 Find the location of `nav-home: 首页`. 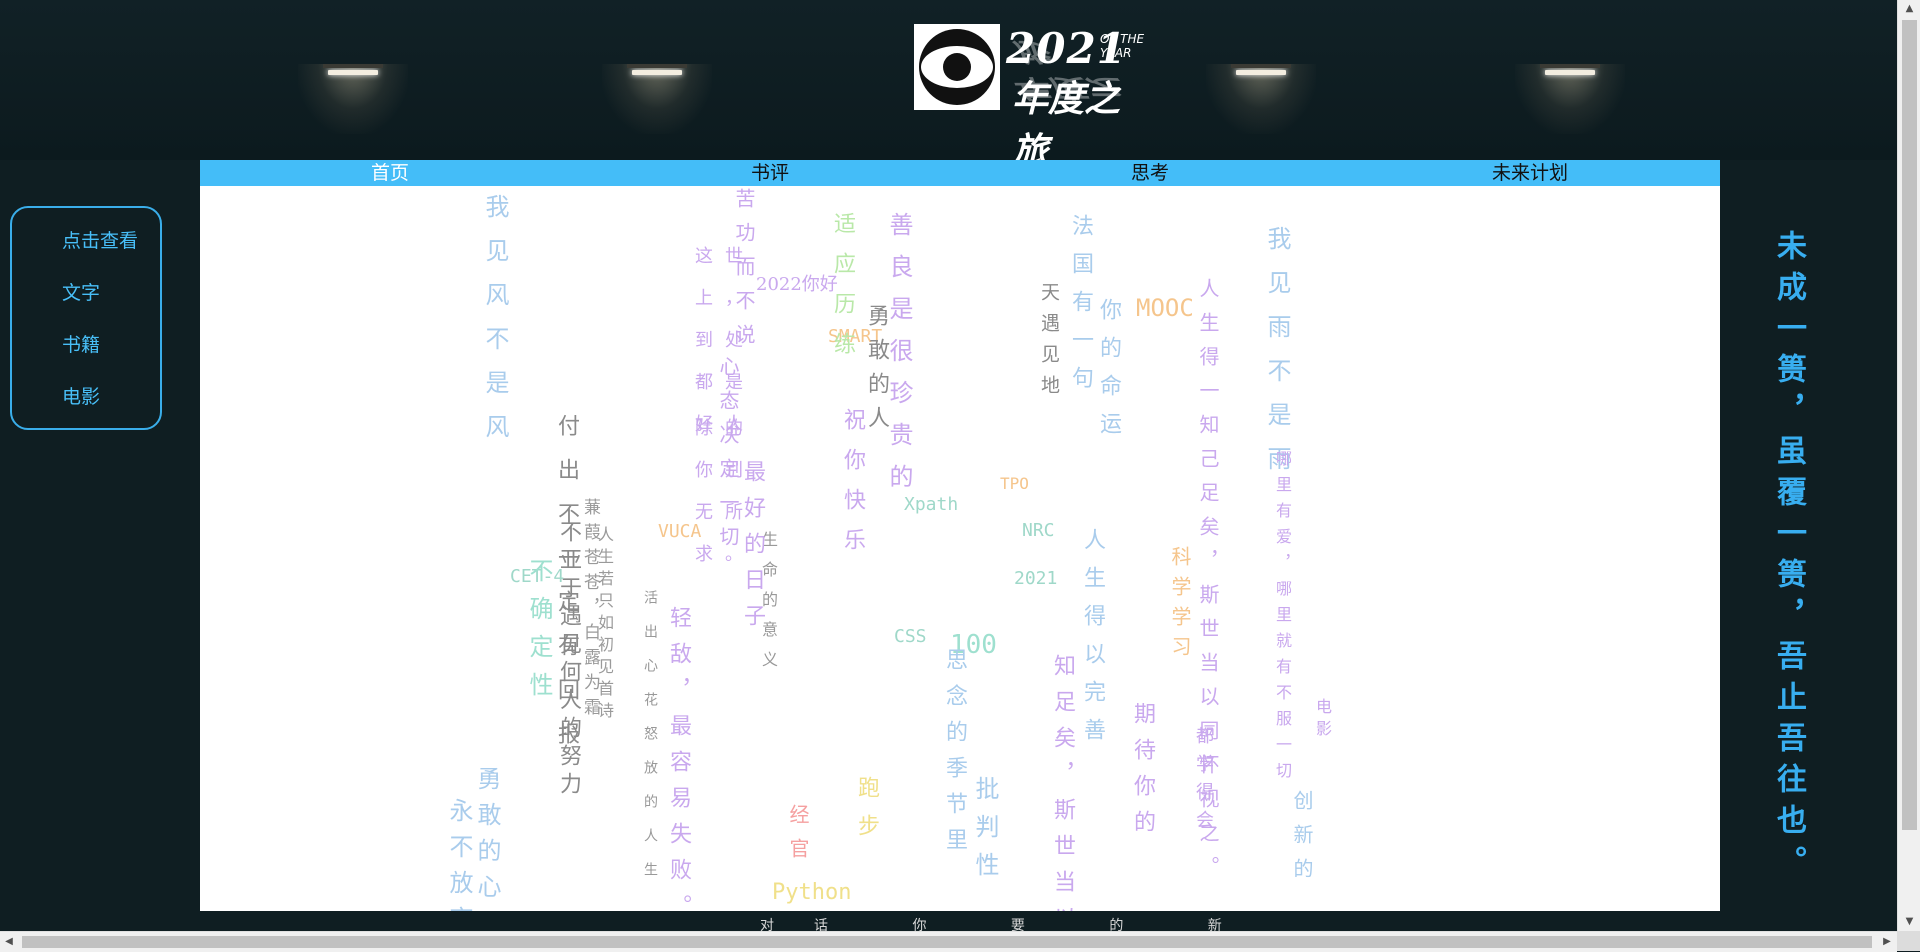

nav-home: 首页 is located at coordinates (390, 173).